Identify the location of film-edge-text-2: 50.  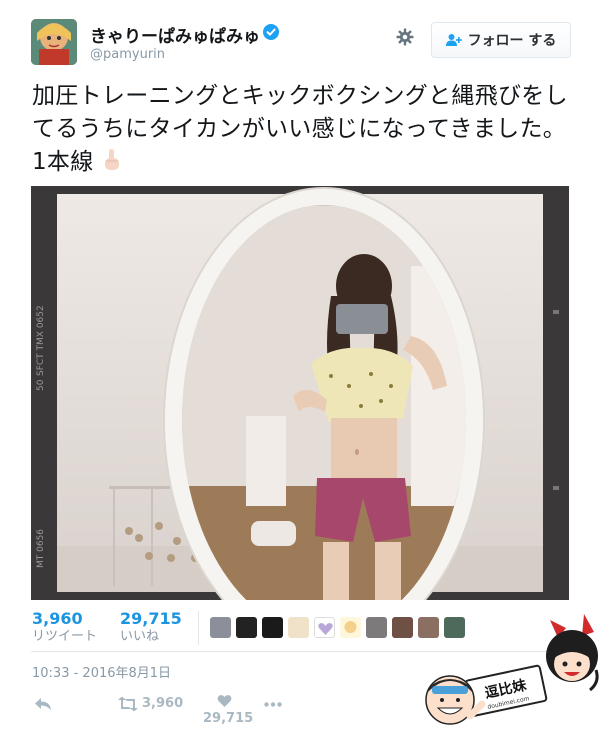
(41, 385).